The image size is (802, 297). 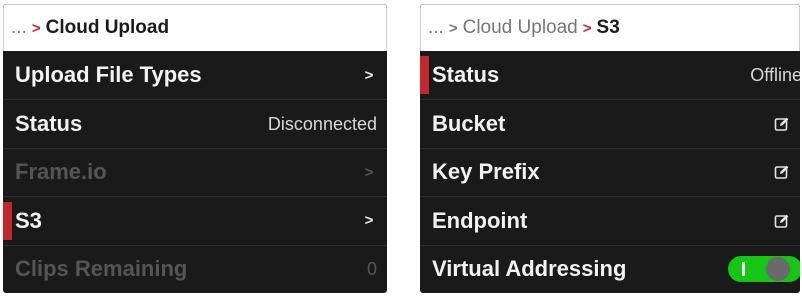 I want to click on breadcrumb: ... > Cloud Upload, so click(x=195, y=27).